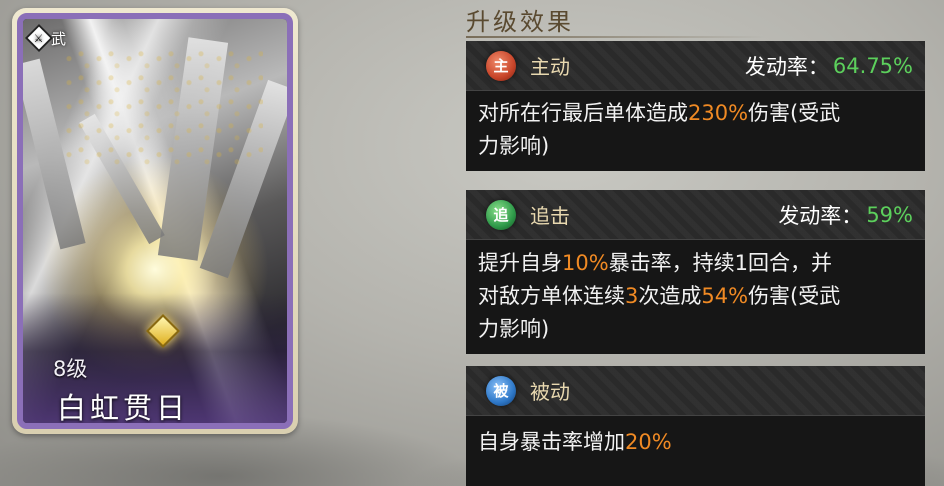  I want to click on skill-type-label: 主动, so click(550, 67).